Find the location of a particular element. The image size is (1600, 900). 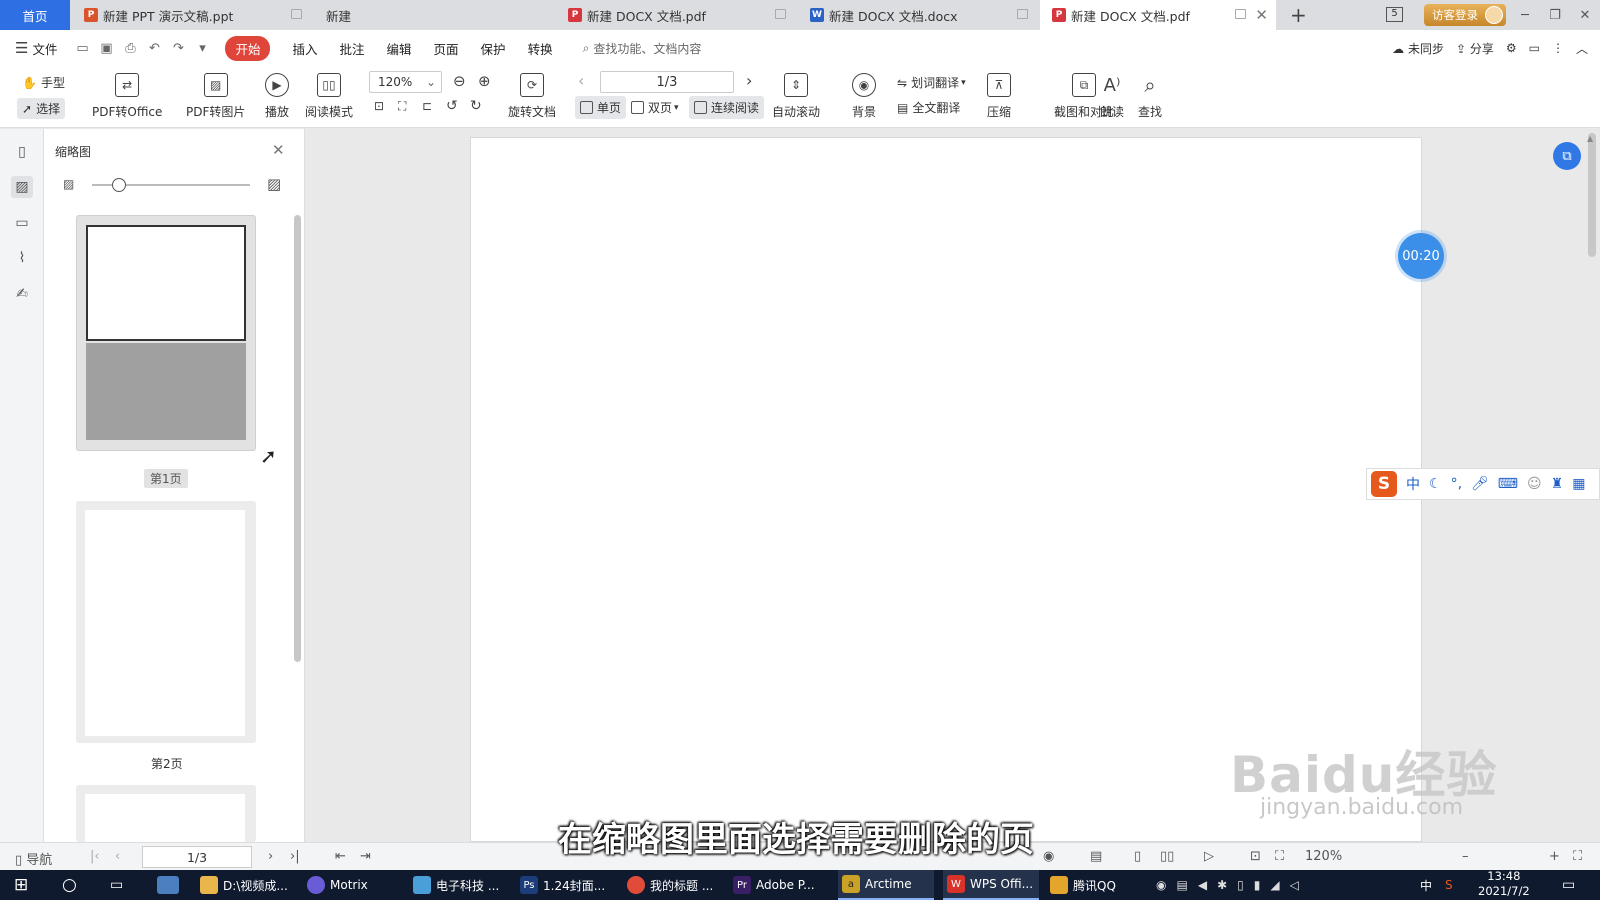

rotate-right-icon: ↻ is located at coordinates (476, 106).